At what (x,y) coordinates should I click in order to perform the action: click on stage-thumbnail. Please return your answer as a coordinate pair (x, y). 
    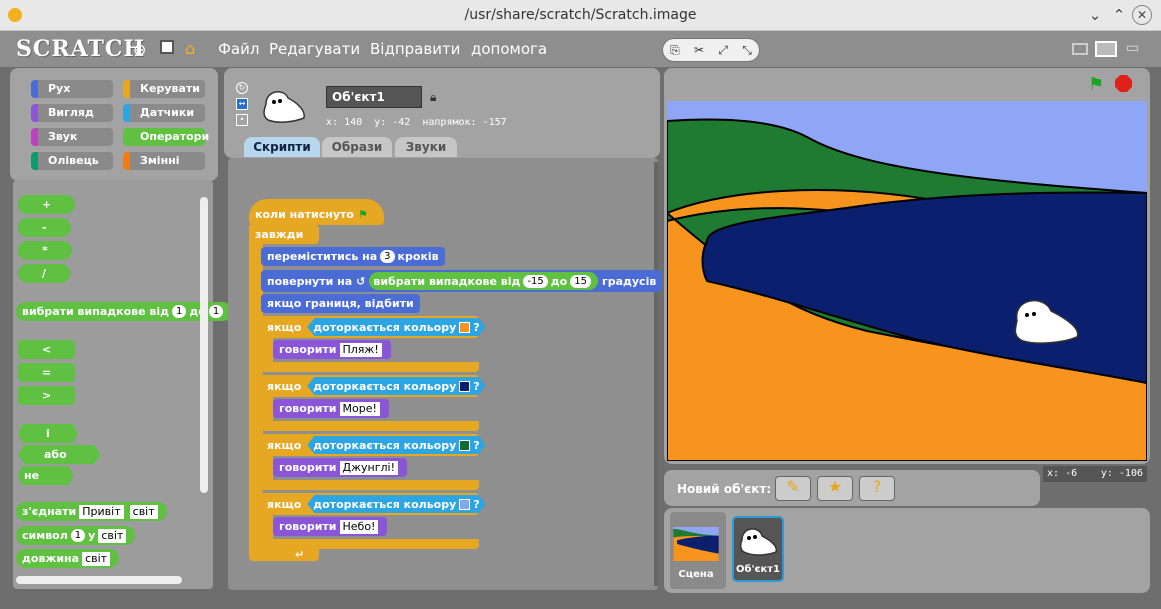
    Looking at the image, I should click on (696, 544).